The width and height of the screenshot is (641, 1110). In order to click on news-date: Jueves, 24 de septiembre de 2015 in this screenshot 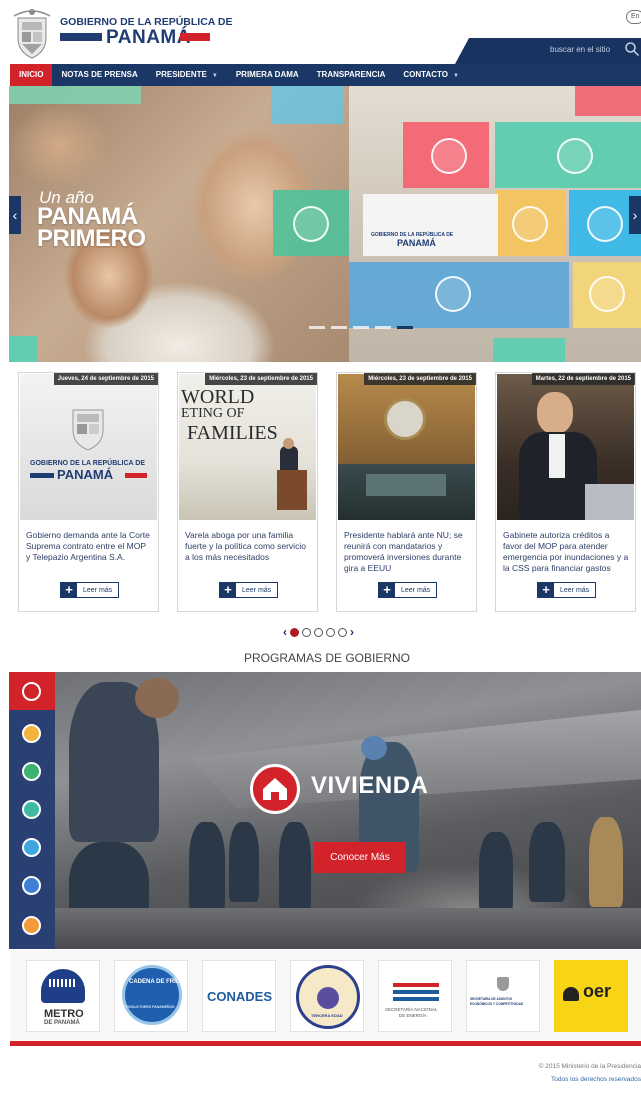, I will do `click(105, 379)`.